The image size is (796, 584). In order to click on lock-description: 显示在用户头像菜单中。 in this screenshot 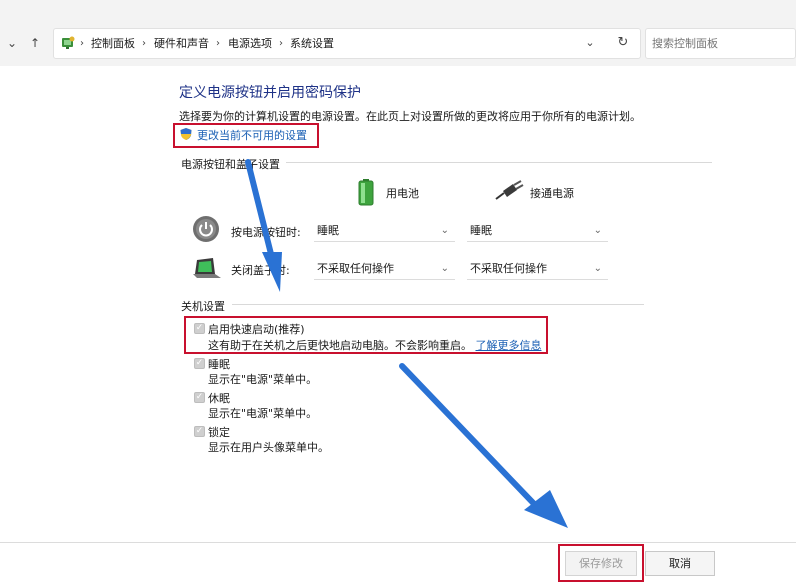, I will do `click(268, 447)`.